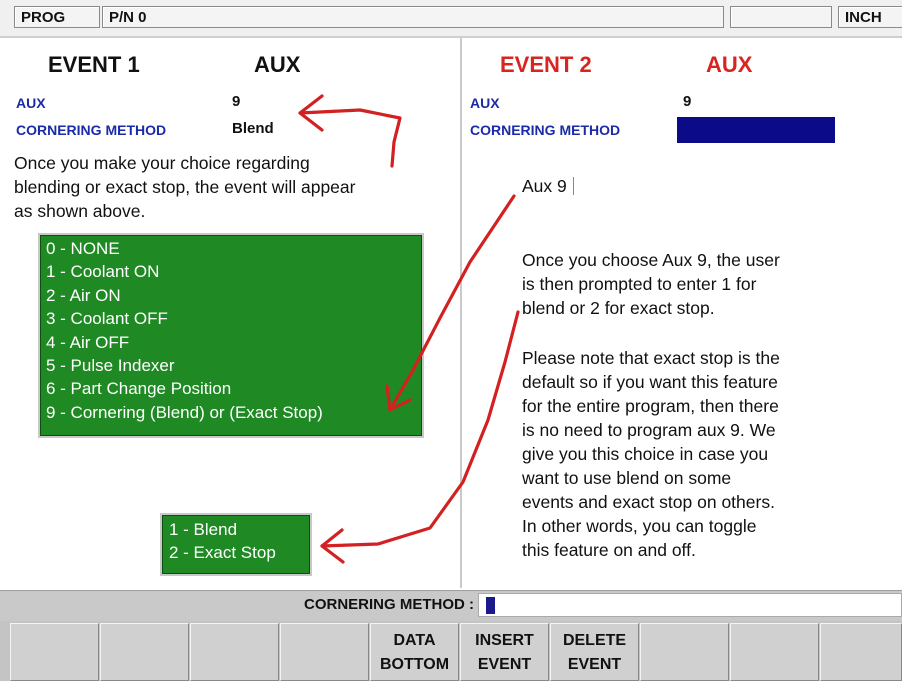 The height and width of the screenshot is (681, 902). What do you see at coordinates (350, 138) in the screenshot?
I see `arrow-to-blend-value` at bounding box center [350, 138].